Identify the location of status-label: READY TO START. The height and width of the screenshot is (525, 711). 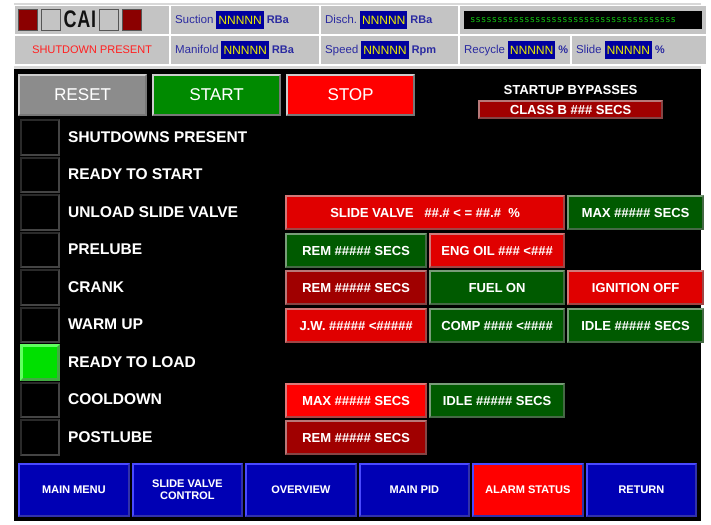
(135, 175).